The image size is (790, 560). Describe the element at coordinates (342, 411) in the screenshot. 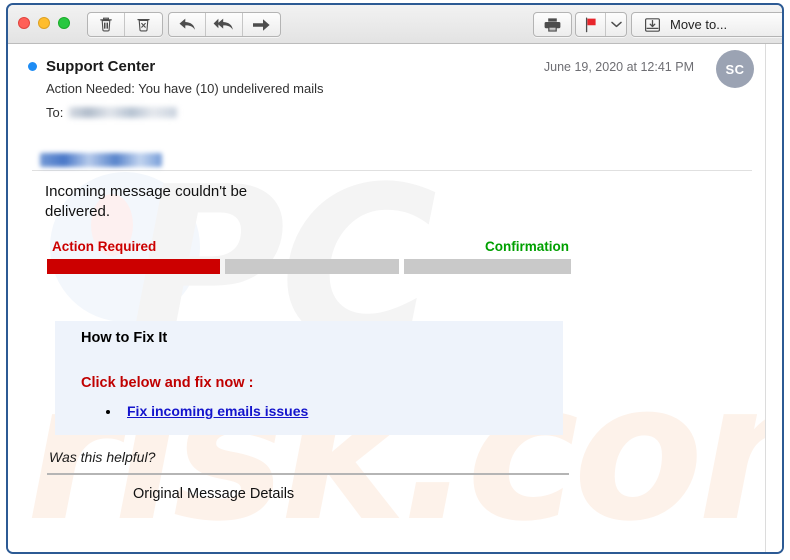

I see `list-item: Fix incoming emails issues` at that location.